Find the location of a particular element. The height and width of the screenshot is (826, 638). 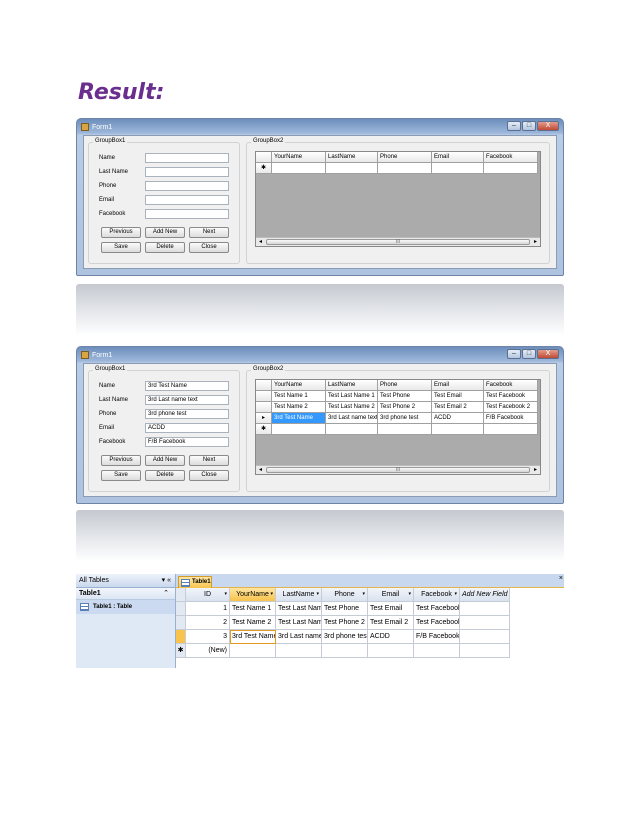

grid-cell: Test Name 2 is located at coordinates (299, 407).